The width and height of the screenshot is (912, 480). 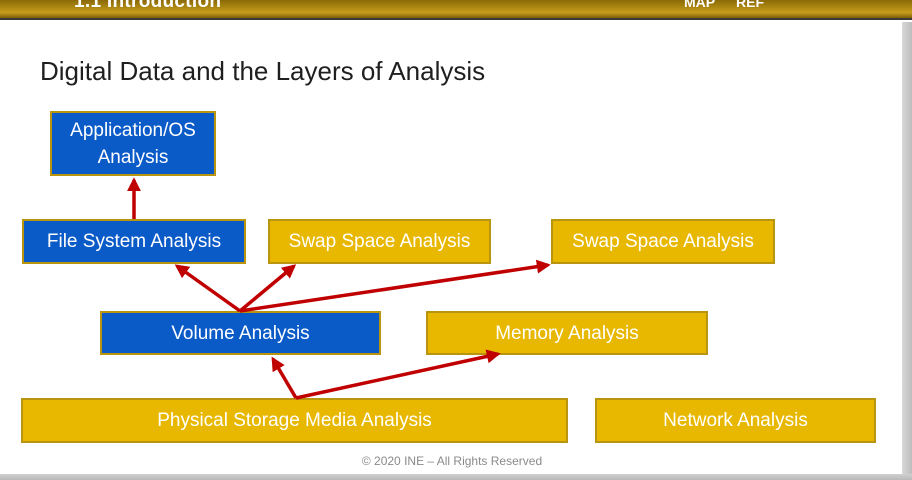 I want to click on slide-right-edge, so click(x=907, y=251).